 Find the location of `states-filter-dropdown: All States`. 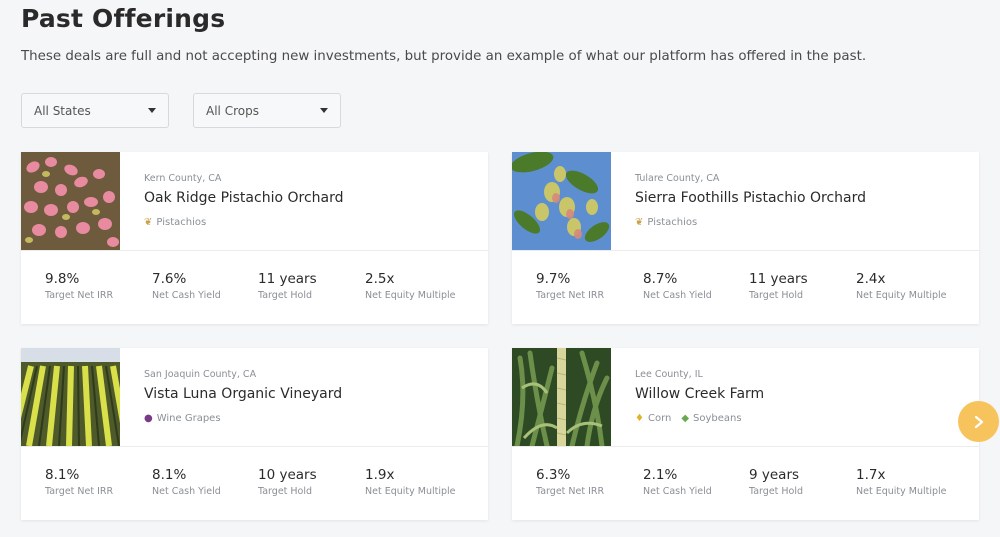

states-filter-dropdown: All States is located at coordinates (95, 110).